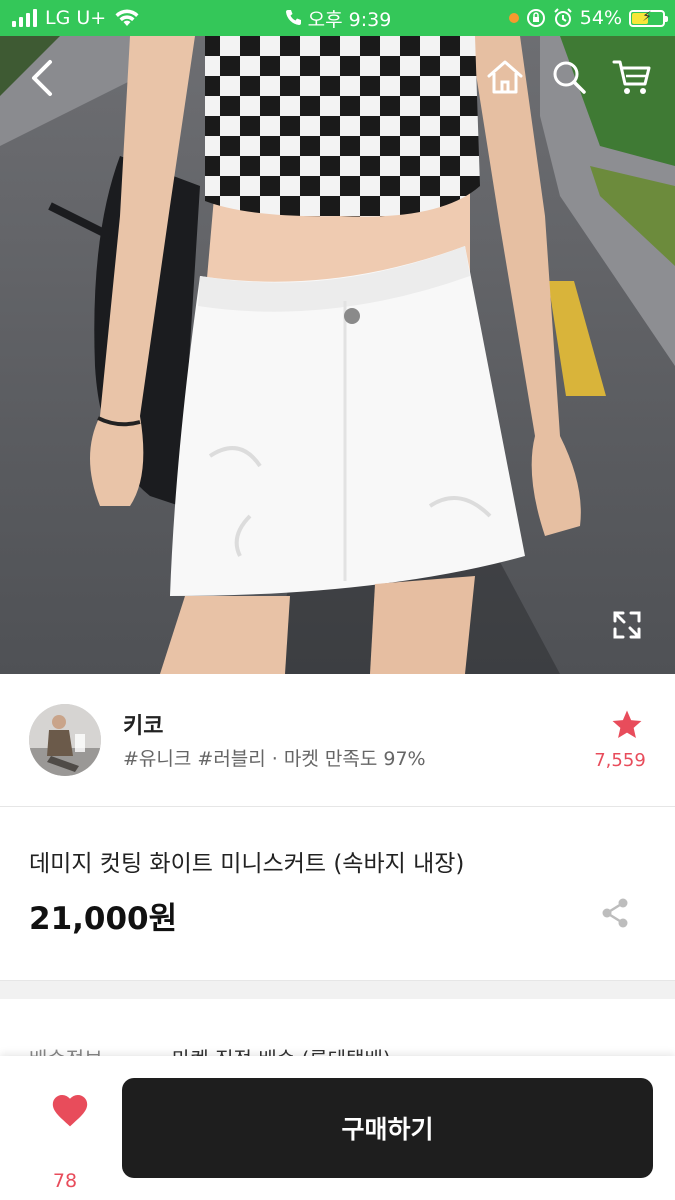  What do you see at coordinates (69, 1110) in the screenshot?
I see `heart-icon` at bounding box center [69, 1110].